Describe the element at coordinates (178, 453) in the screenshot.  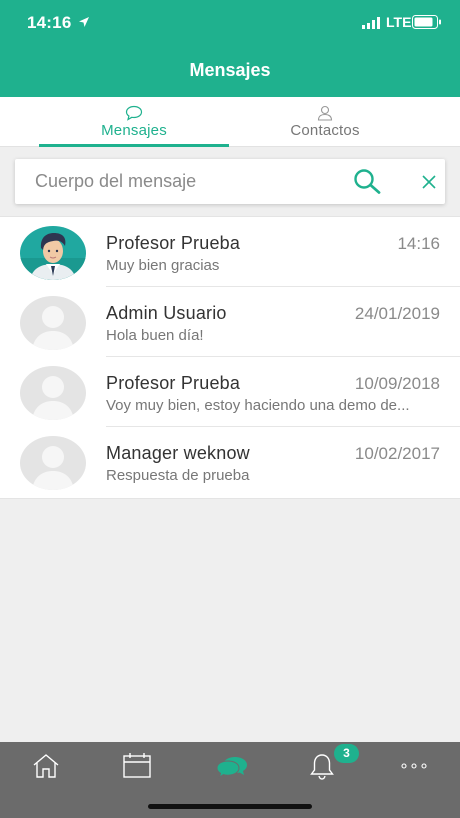
I see `contact-name: Manager weknow` at that location.